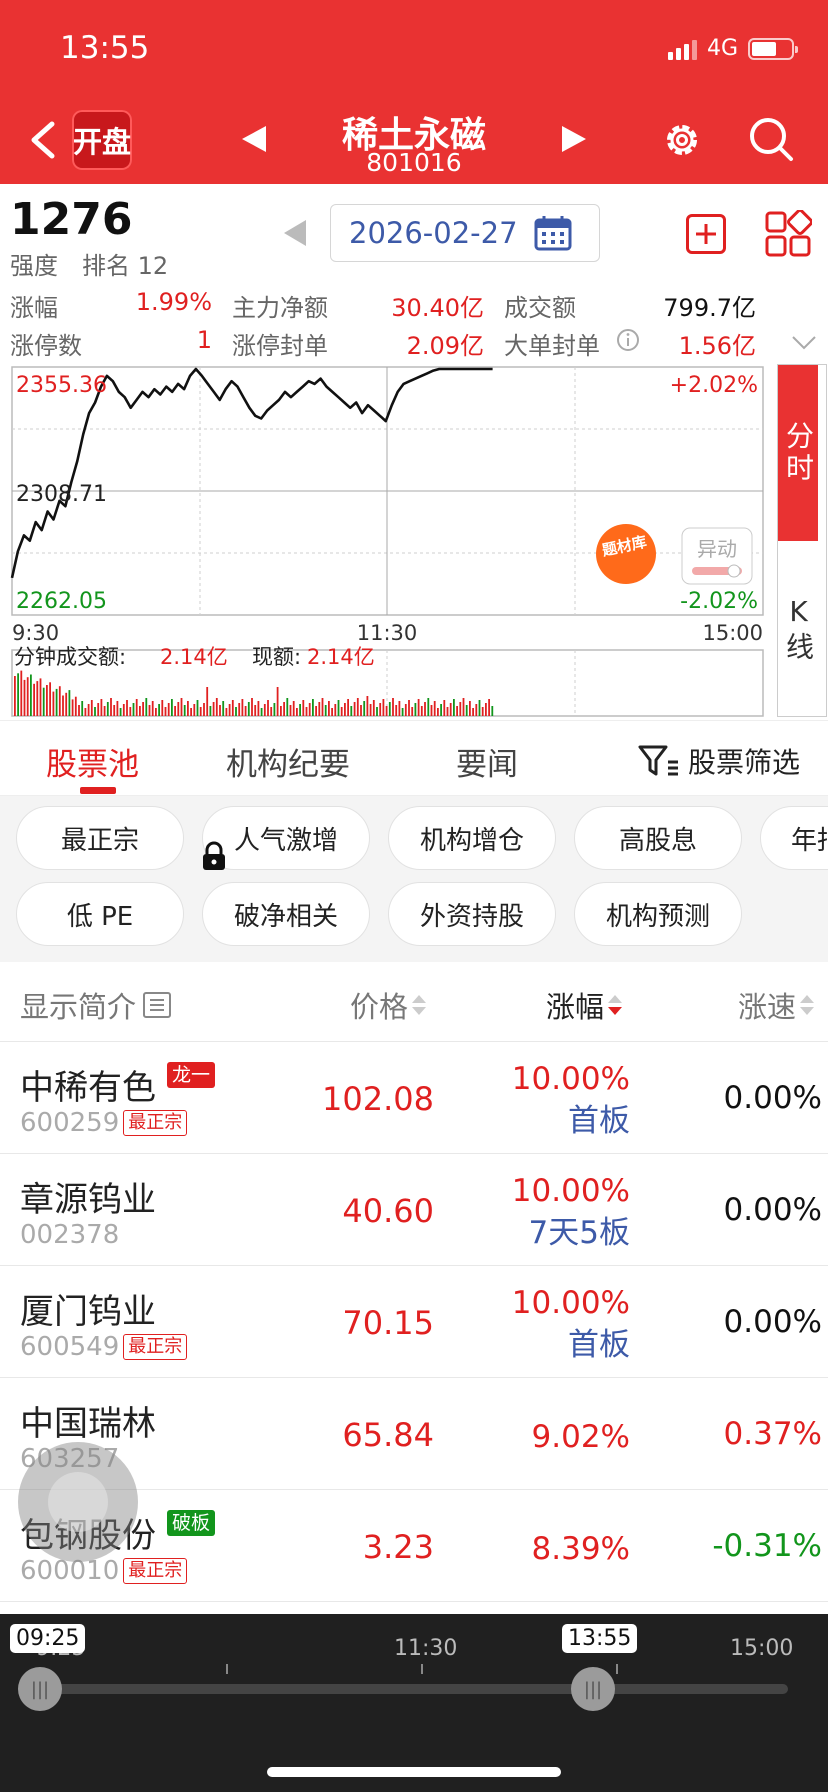 This screenshot has height=1792, width=828. What do you see at coordinates (70, 1123) in the screenshot?
I see `stock-code: 600259` at bounding box center [70, 1123].